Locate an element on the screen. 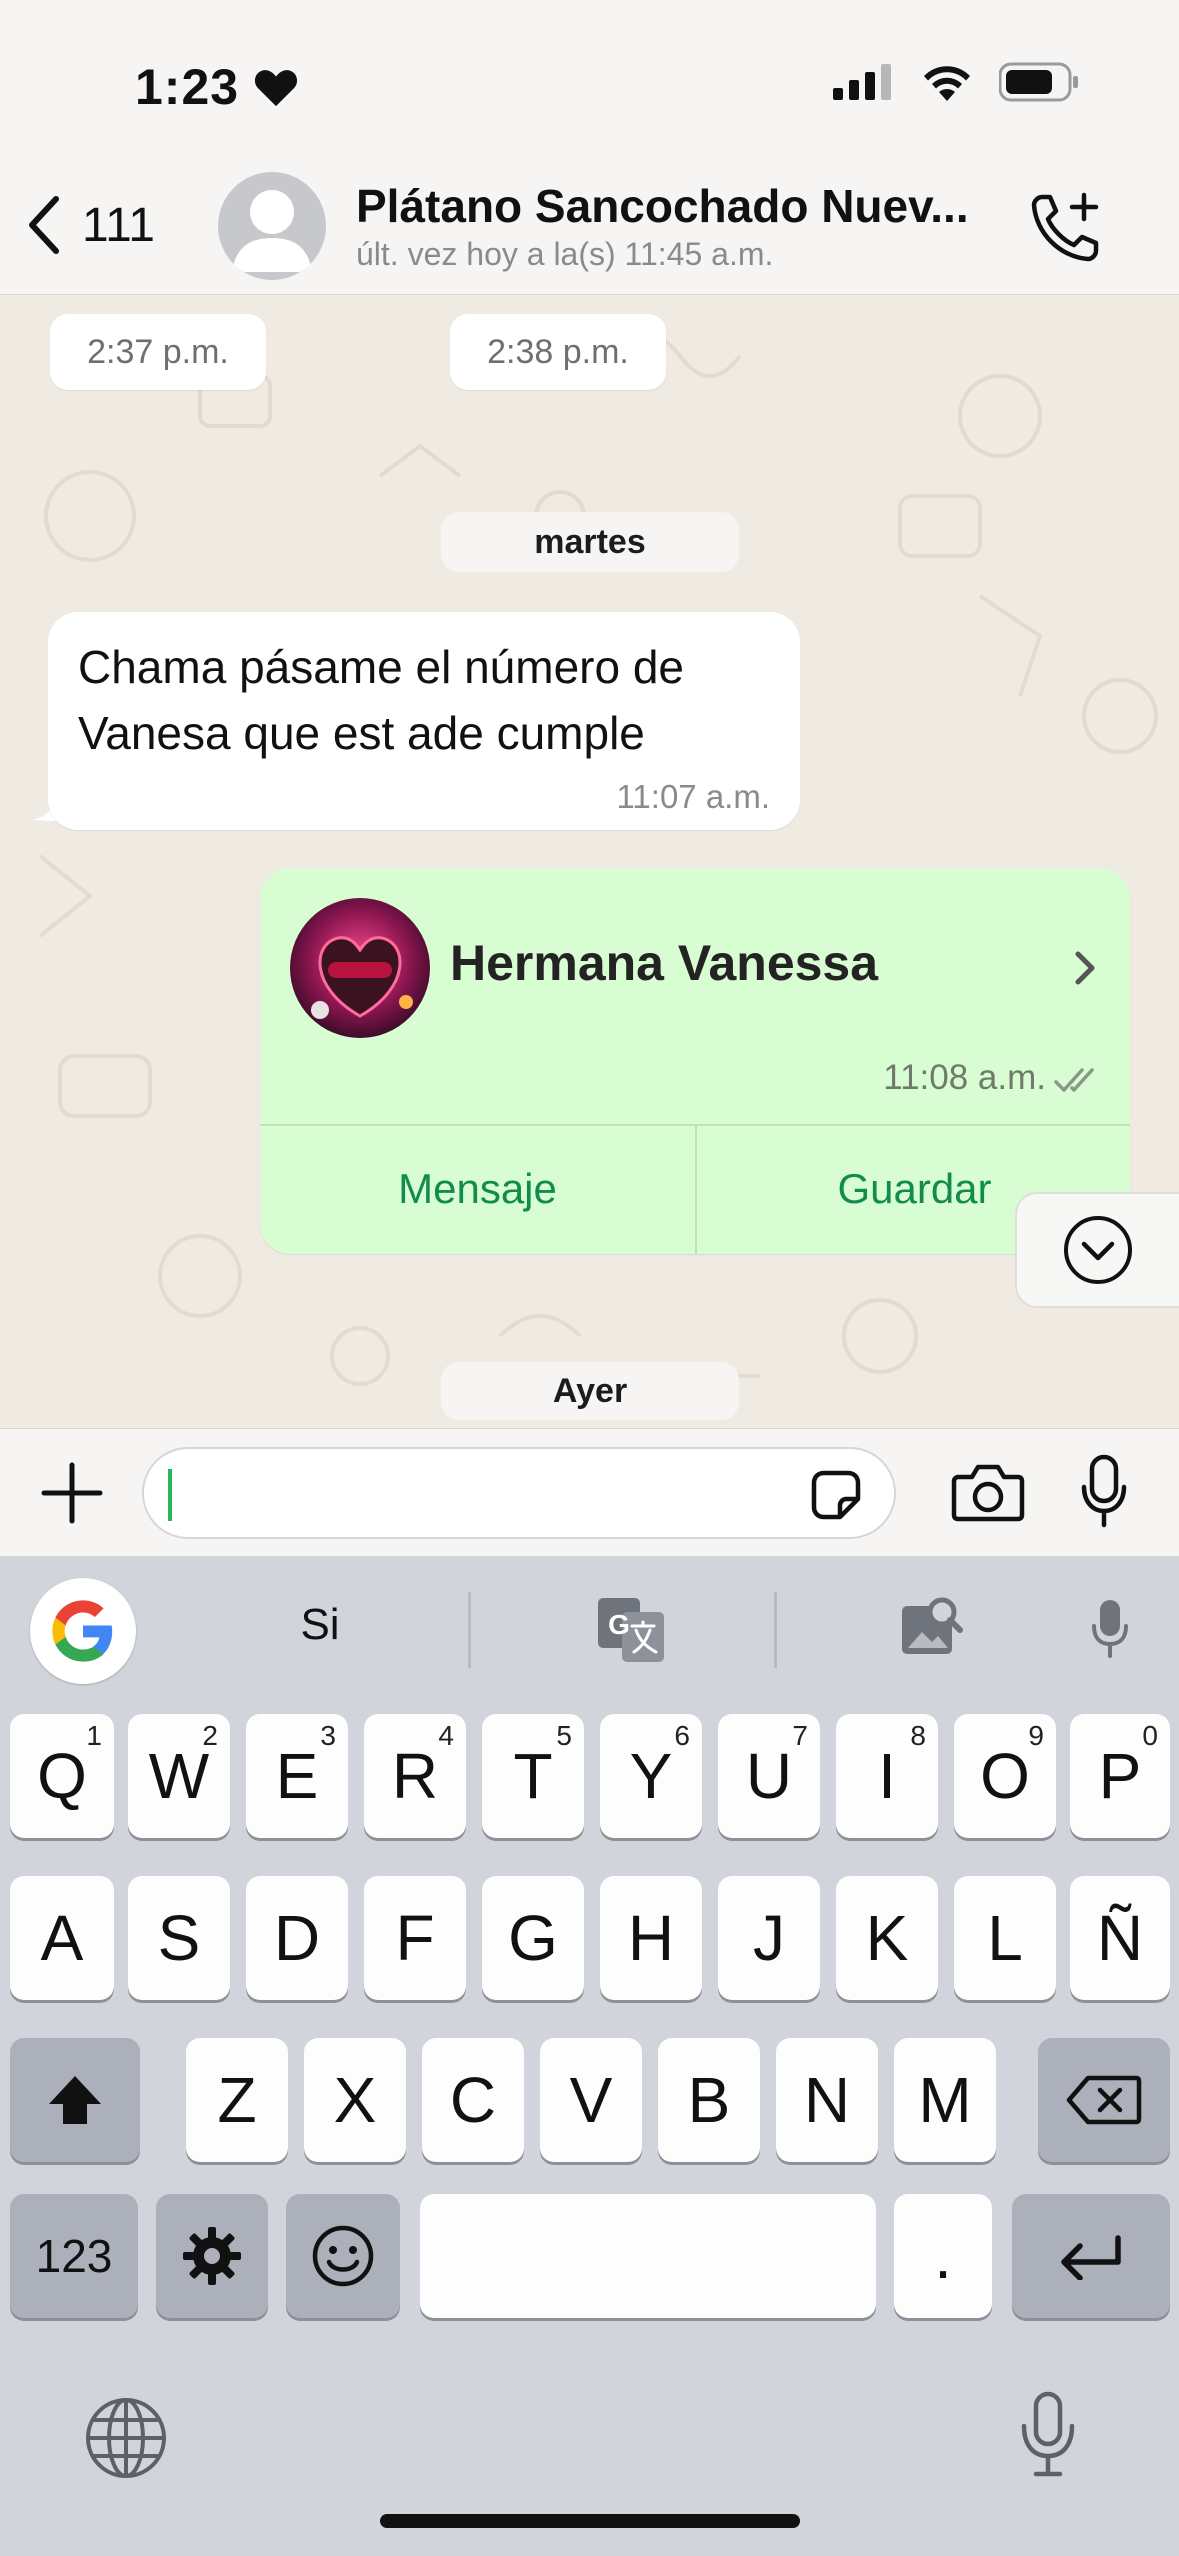 This screenshot has width=1179, height=2556. status-bar: 1:23 is located at coordinates (589, 82).